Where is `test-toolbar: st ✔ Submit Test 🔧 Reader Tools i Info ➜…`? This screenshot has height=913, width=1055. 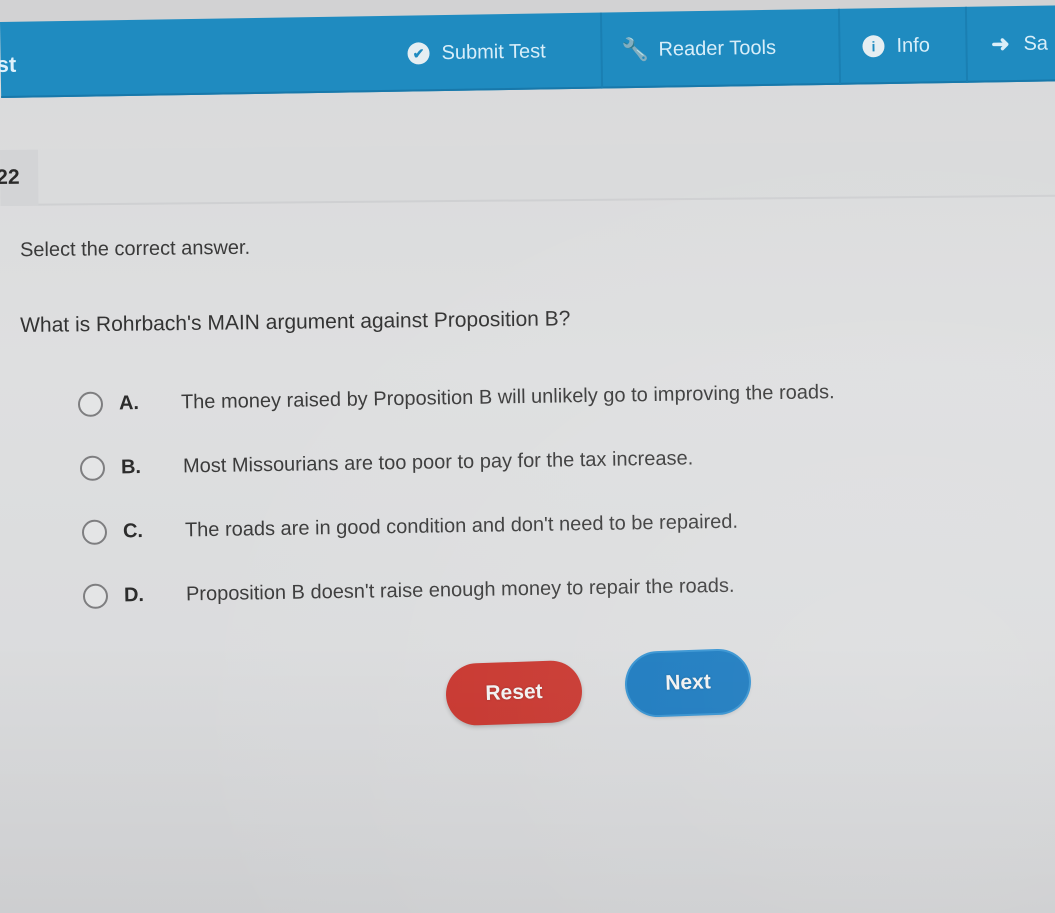
test-toolbar: st ✔ Submit Test 🔧 Reader Tools i Info ➜… is located at coordinates (527, 51).